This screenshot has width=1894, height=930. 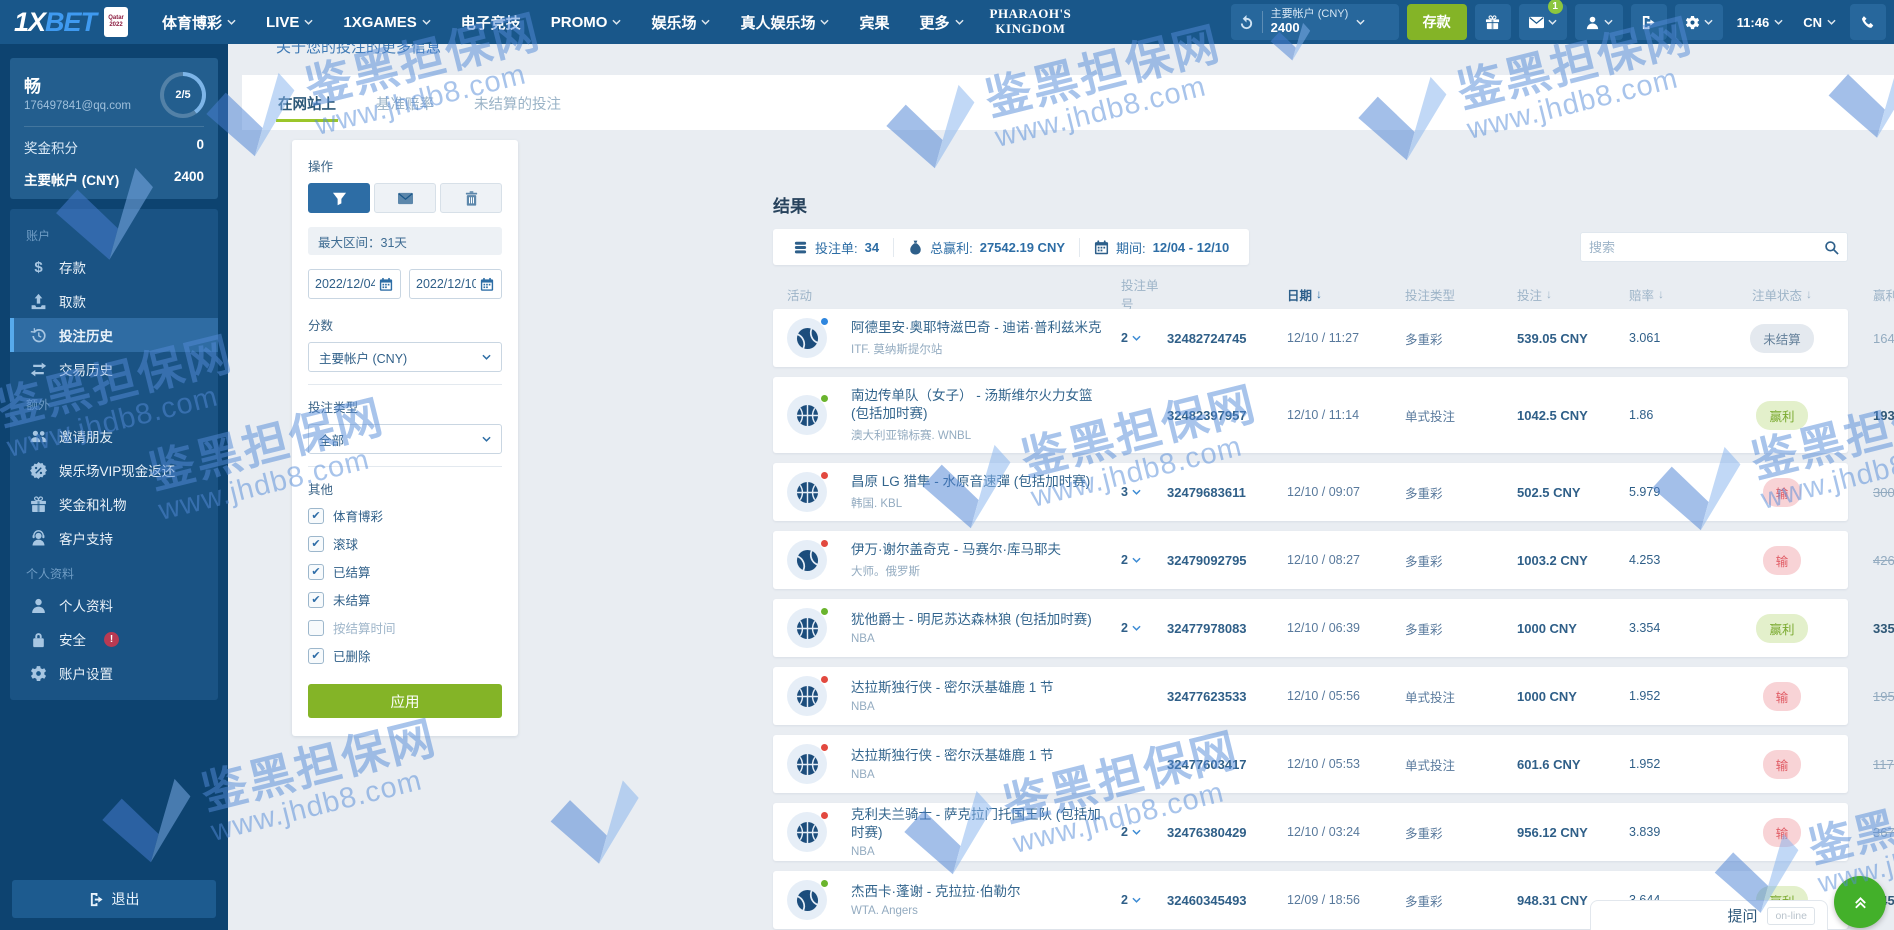 I want to click on gifts-button, so click(x=1492, y=22).